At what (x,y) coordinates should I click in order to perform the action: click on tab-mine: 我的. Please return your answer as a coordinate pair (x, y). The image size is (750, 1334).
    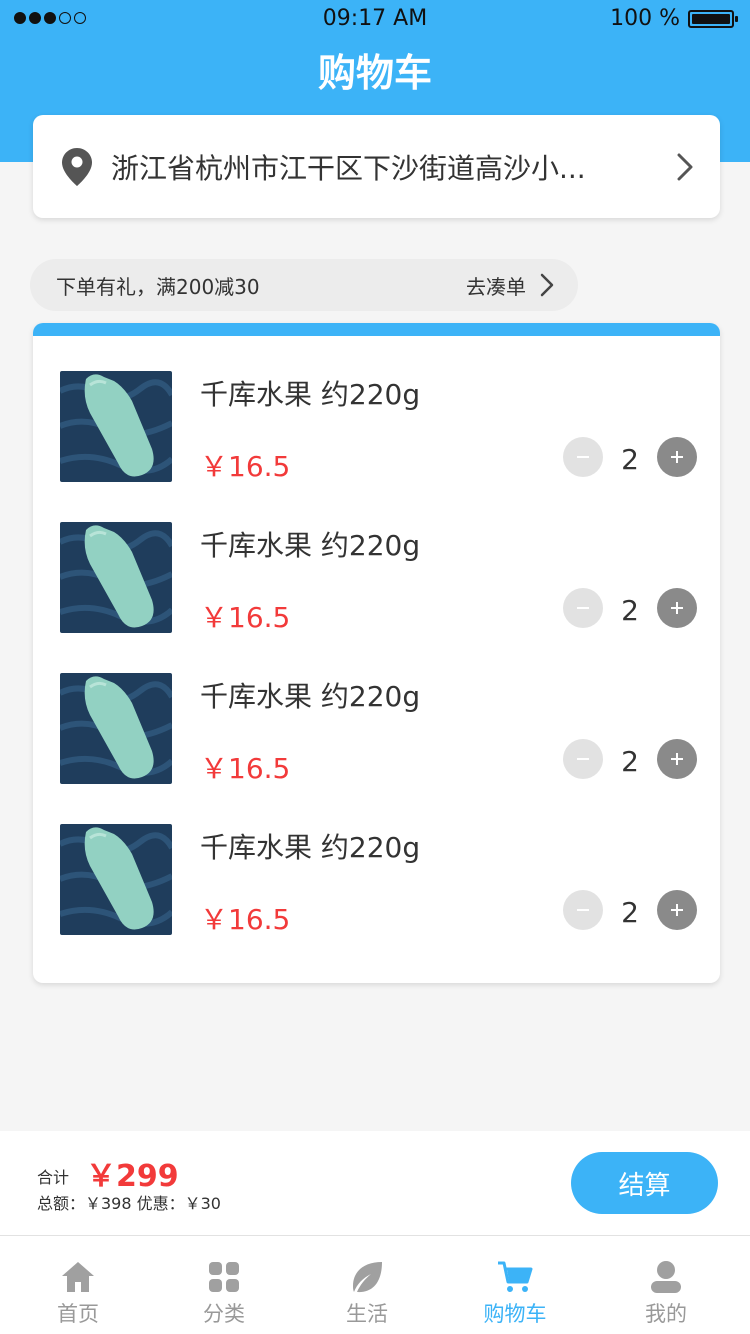
    Looking at the image, I should click on (666, 1285).